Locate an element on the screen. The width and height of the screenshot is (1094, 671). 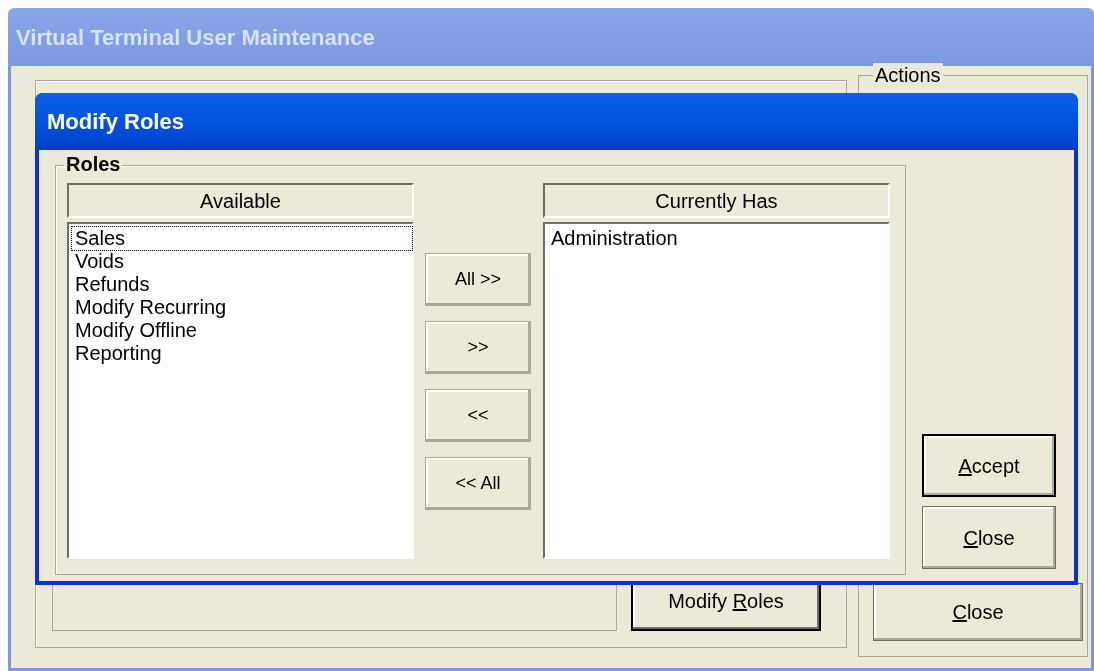
list-item: Refunds is located at coordinates (111, 284).